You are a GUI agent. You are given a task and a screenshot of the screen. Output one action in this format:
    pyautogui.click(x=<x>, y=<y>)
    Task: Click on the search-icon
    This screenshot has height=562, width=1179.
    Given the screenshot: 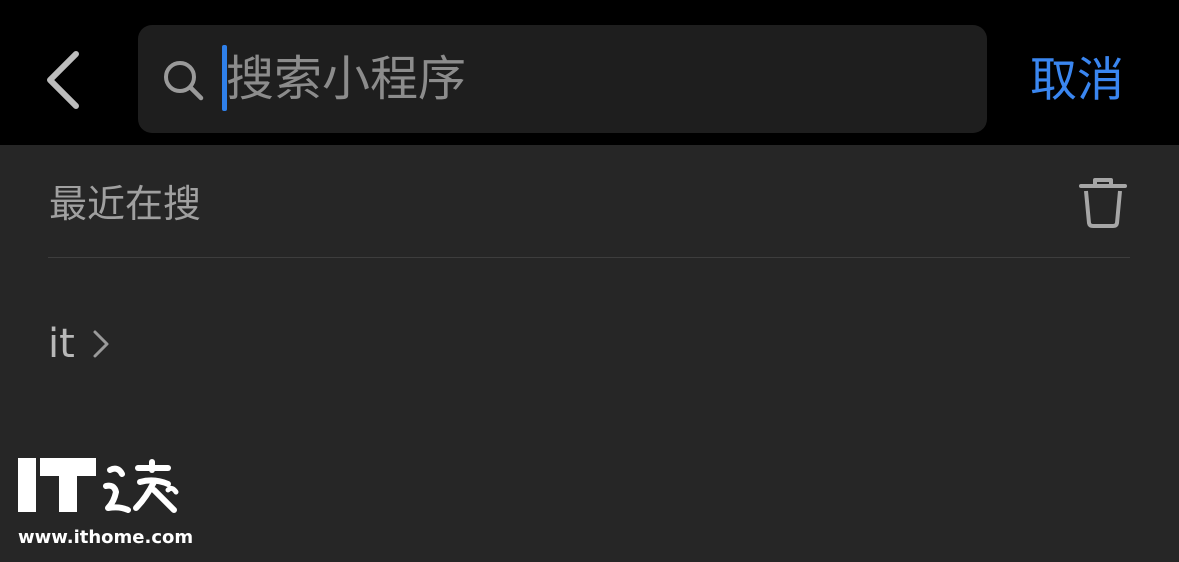 What is the action you would take?
    pyautogui.click(x=184, y=81)
    